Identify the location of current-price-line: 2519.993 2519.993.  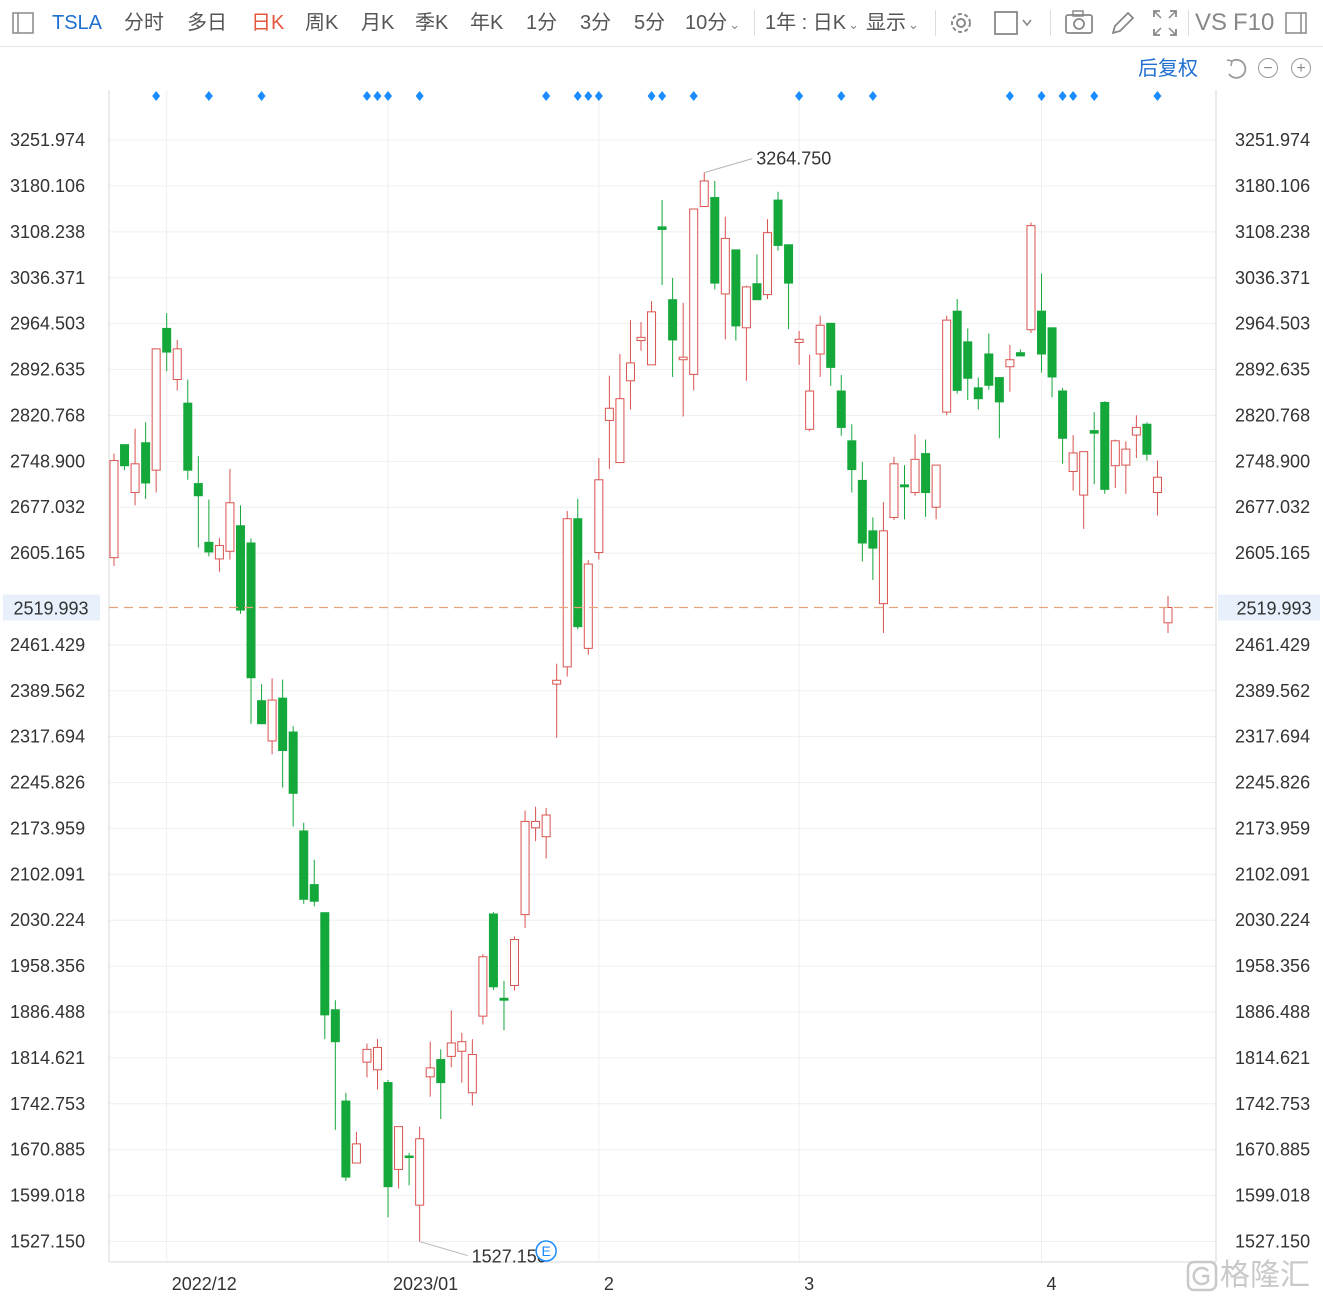
(661, 607).